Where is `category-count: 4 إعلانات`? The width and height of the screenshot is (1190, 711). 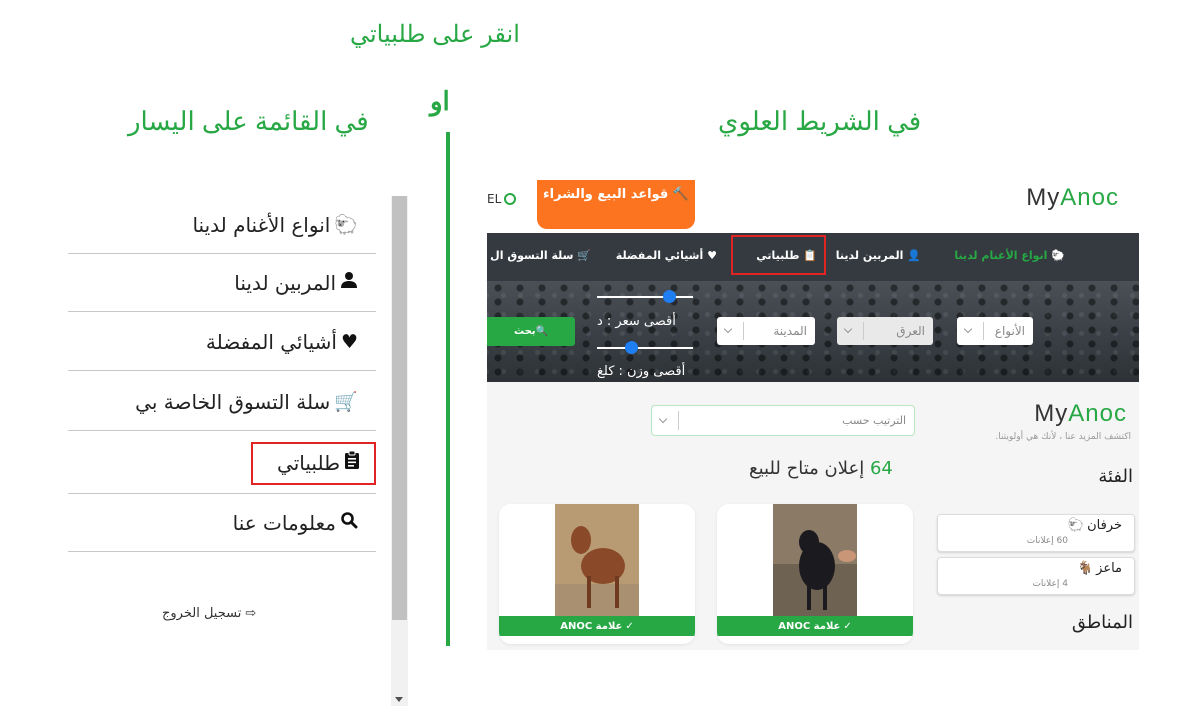 category-count: 4 إعلانات is located at coordinates (1050, 584).